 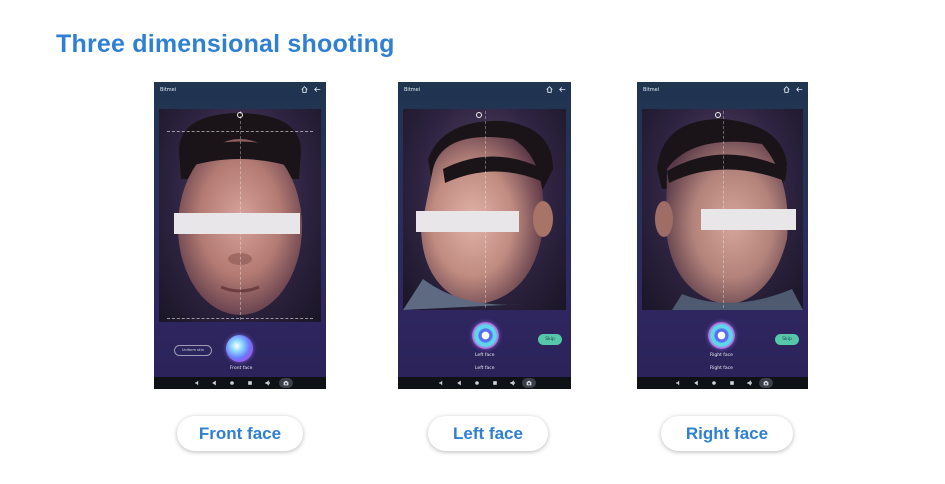 I want to click on label-front-face: Front face, so click(x=240, y=433).